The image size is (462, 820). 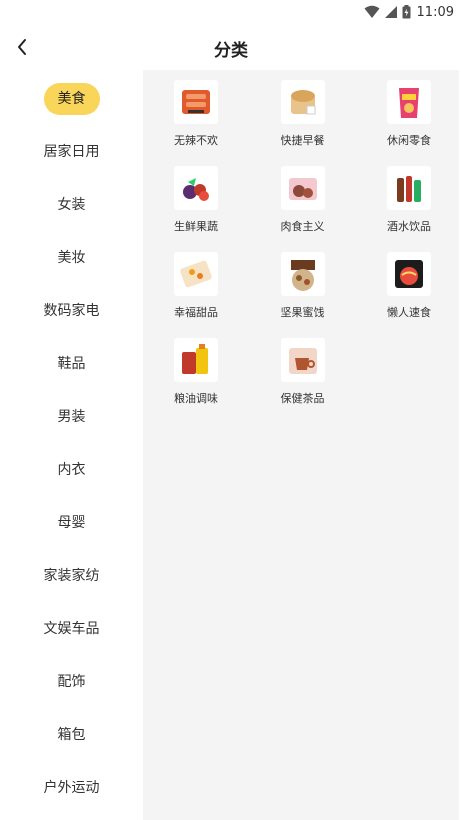 I want to click on battery-charging-icon, so click(x=406, y=12).